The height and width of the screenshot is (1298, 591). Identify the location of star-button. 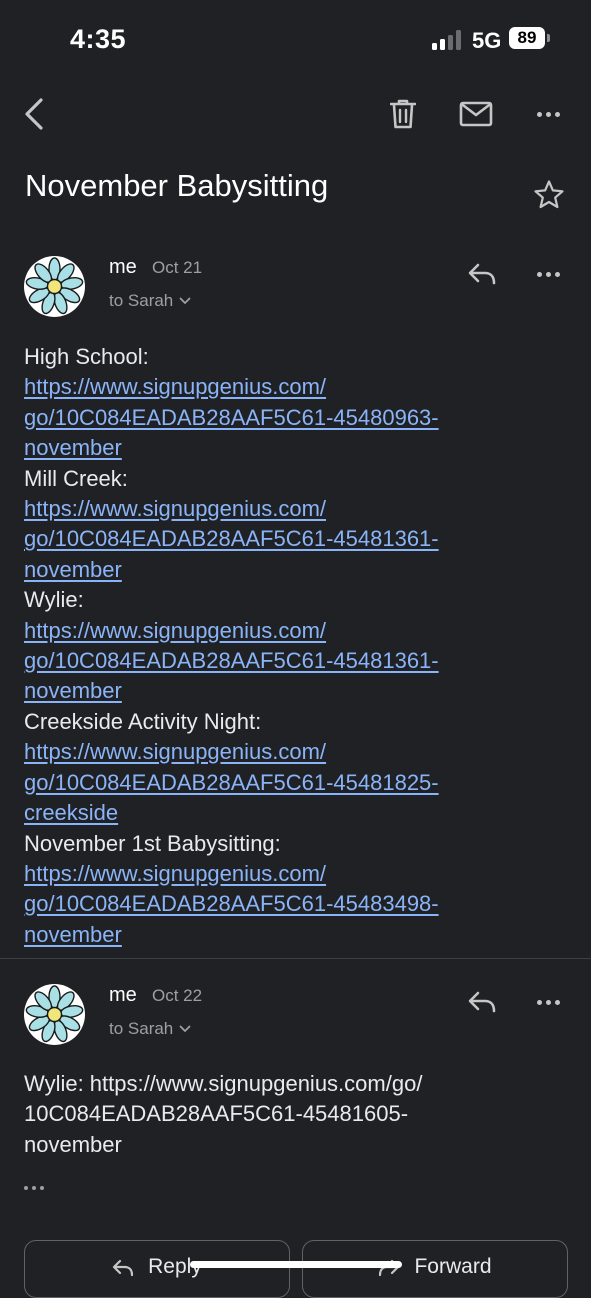
(549, 195).